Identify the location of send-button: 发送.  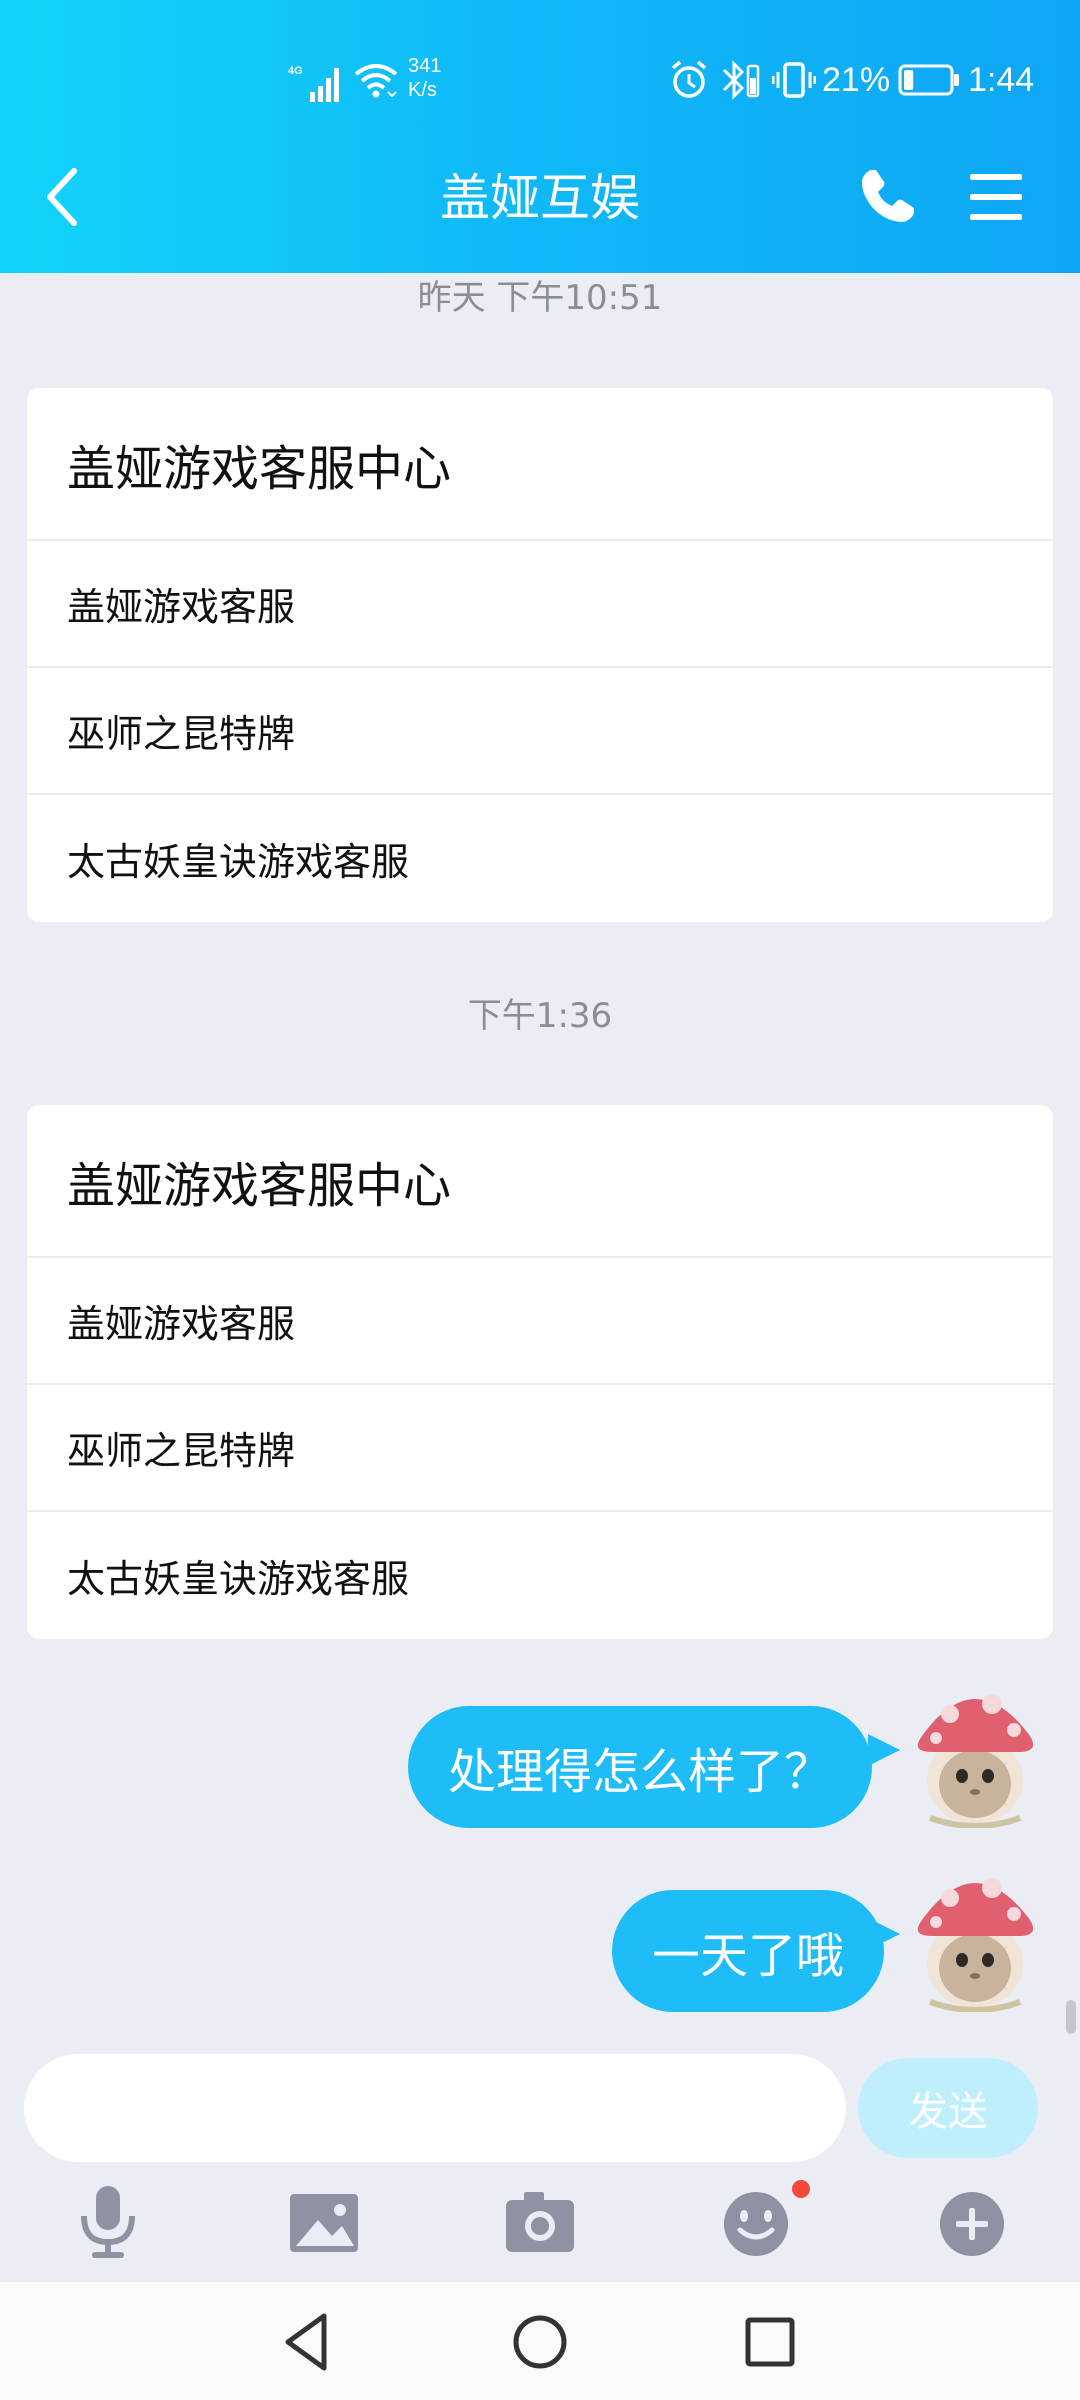
(948, 2108).